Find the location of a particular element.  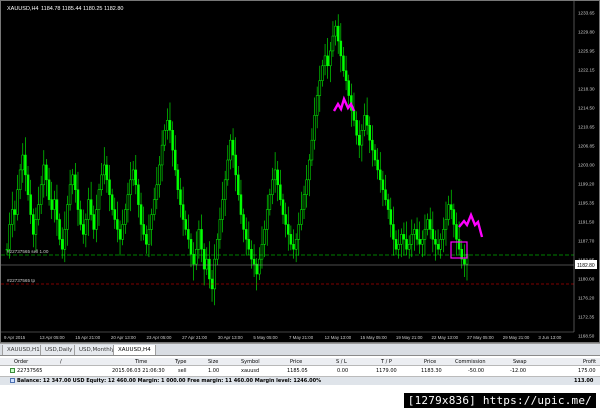

time-tick-label: 7 May 21:00 is located at coordinates (301, 337).